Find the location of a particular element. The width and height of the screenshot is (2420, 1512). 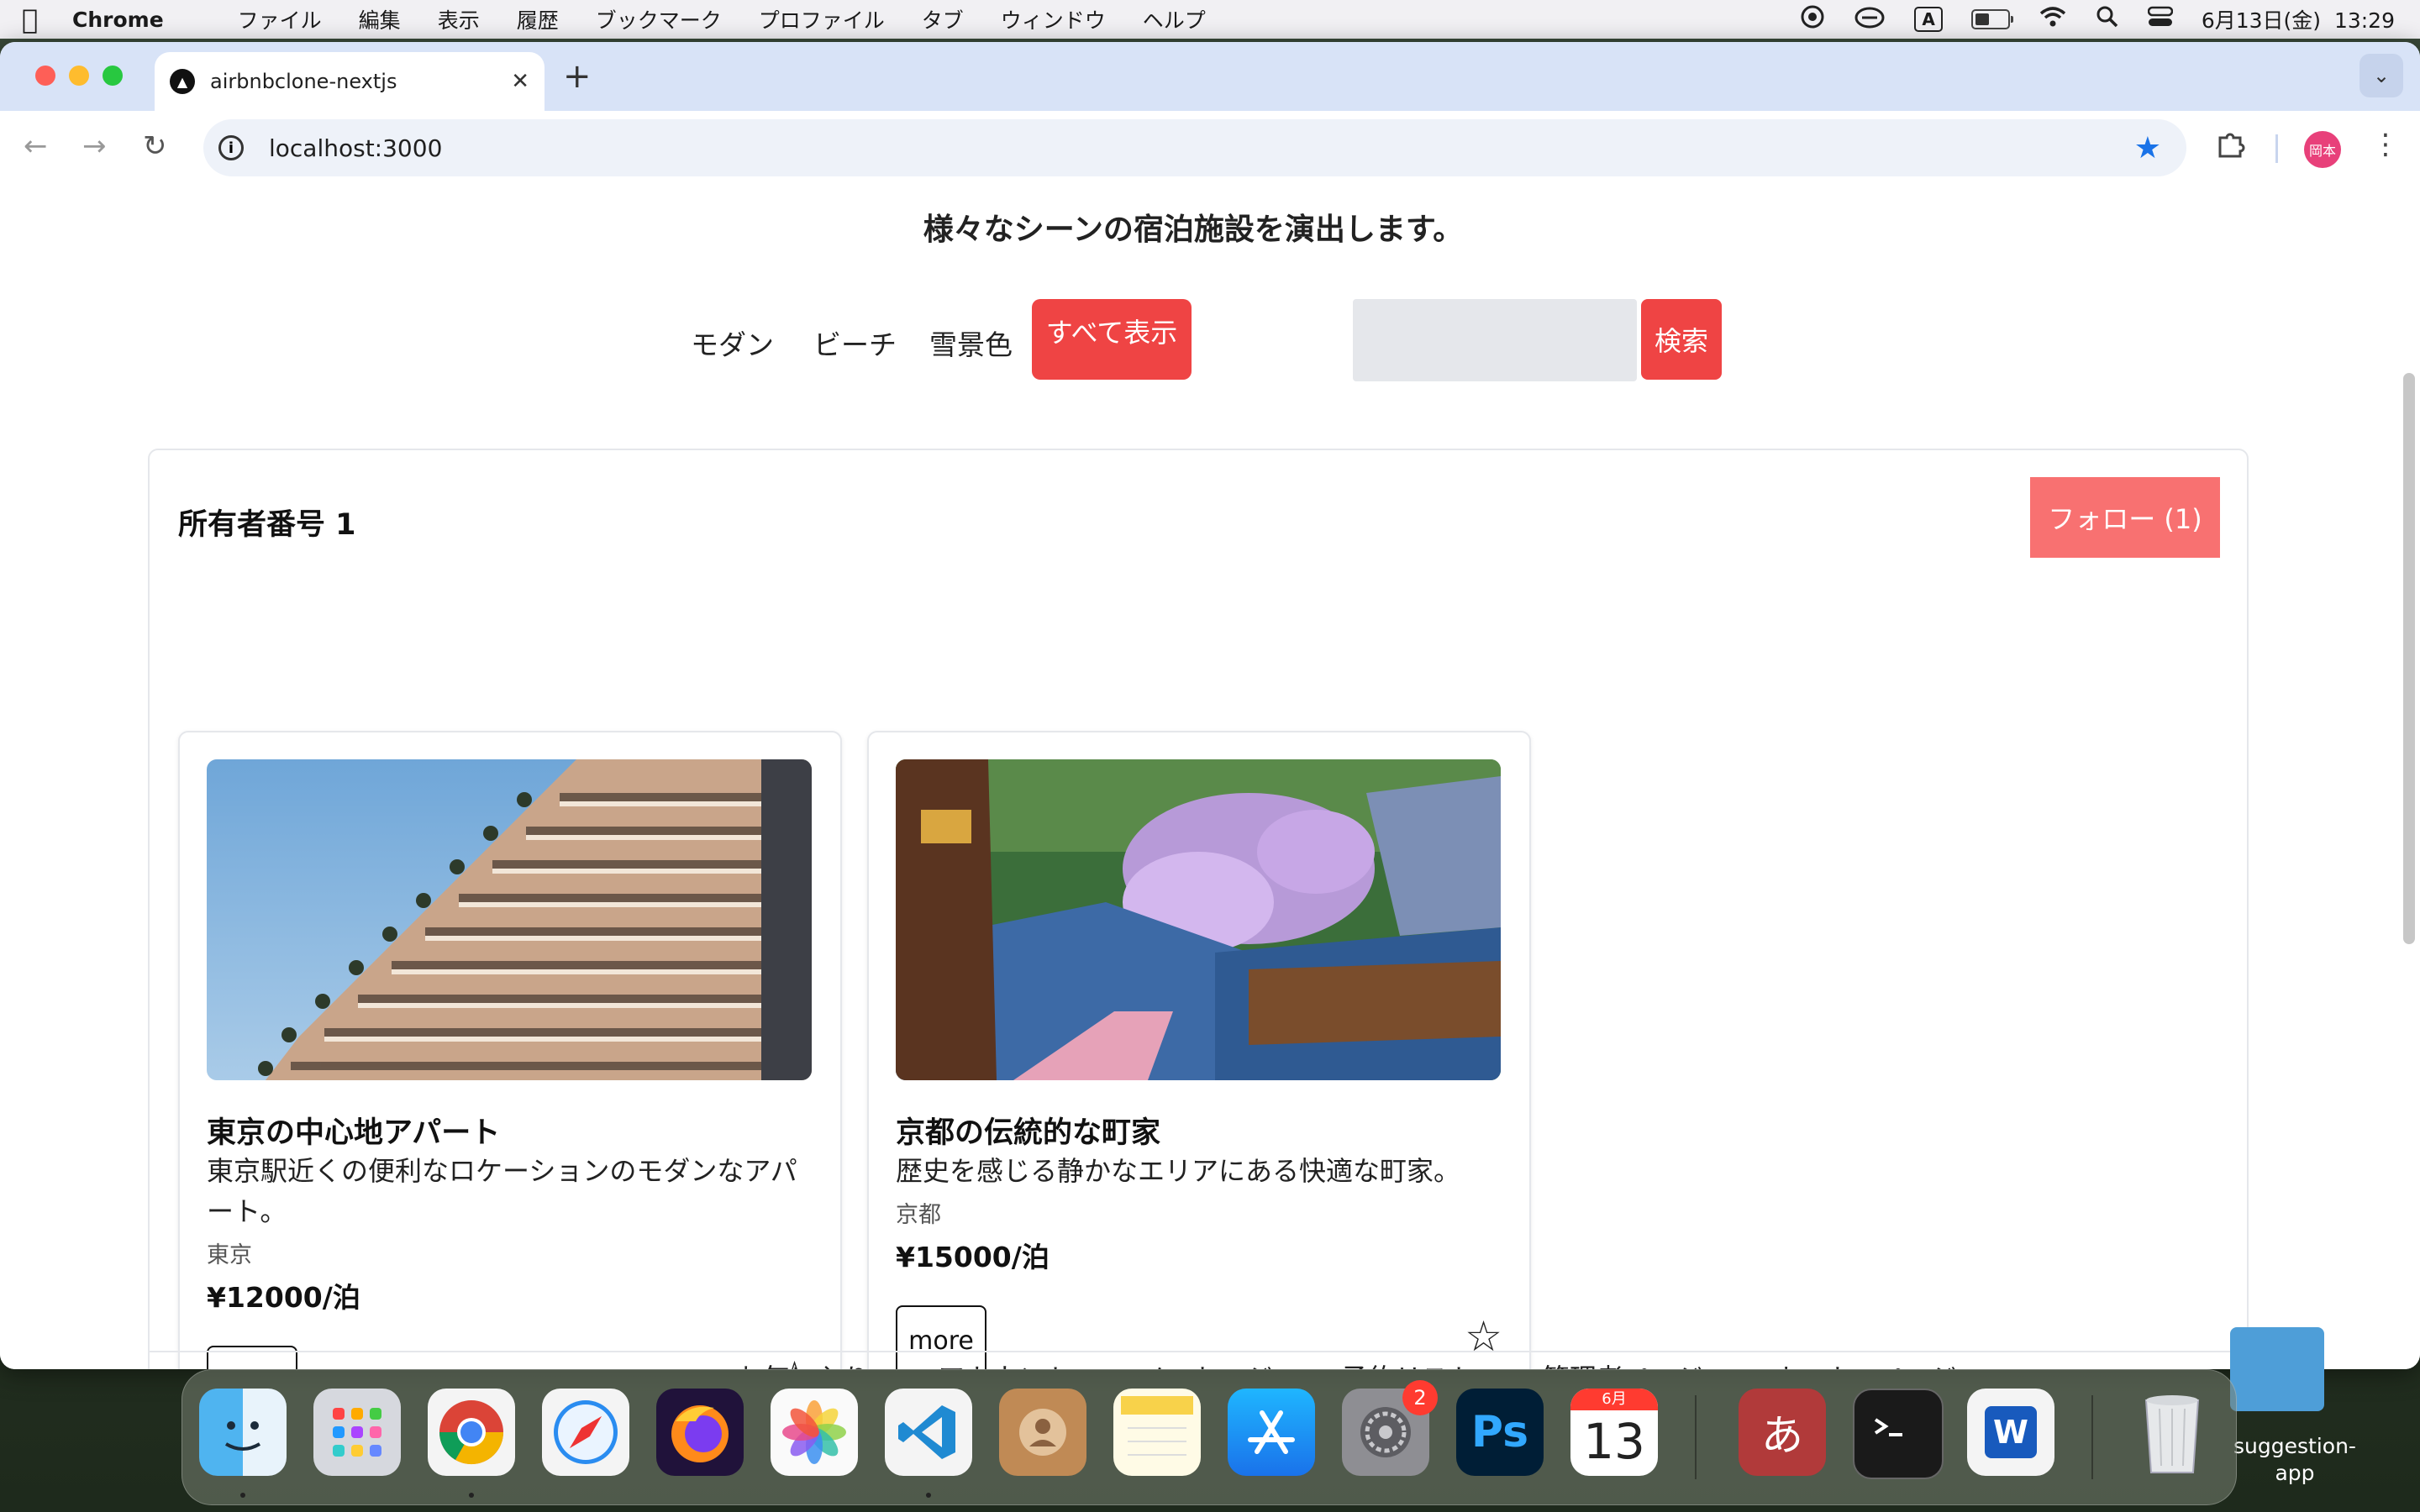

kotoeri-icon: あ is located at coordinates (1783, 1432).